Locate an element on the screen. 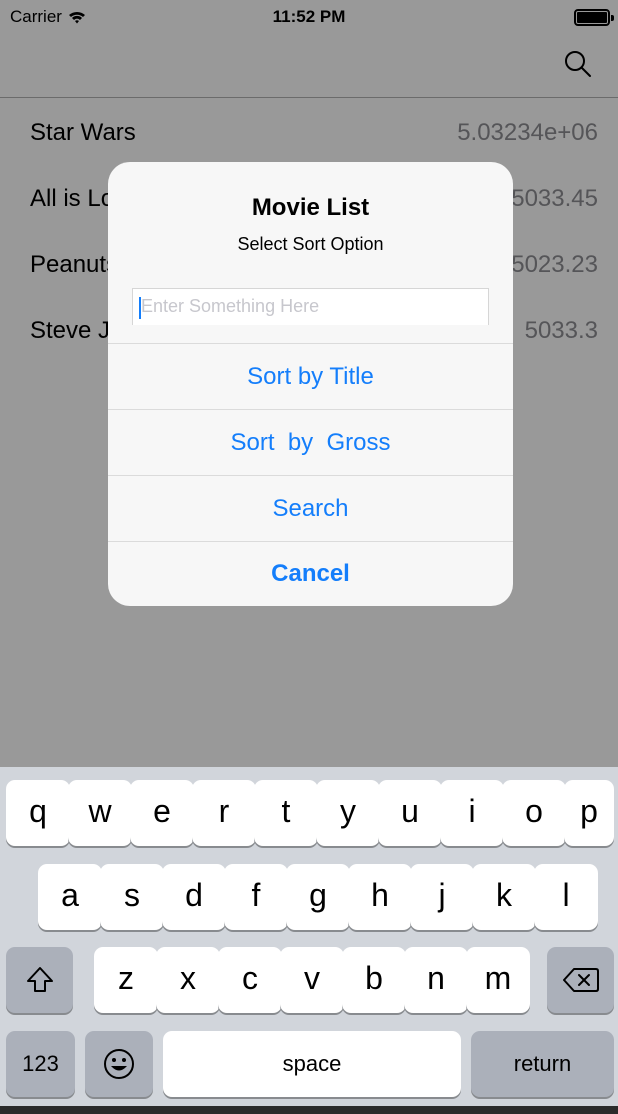 This screenshot has height=1114, width=618. key-o: o is located at coordinates (534, 813).